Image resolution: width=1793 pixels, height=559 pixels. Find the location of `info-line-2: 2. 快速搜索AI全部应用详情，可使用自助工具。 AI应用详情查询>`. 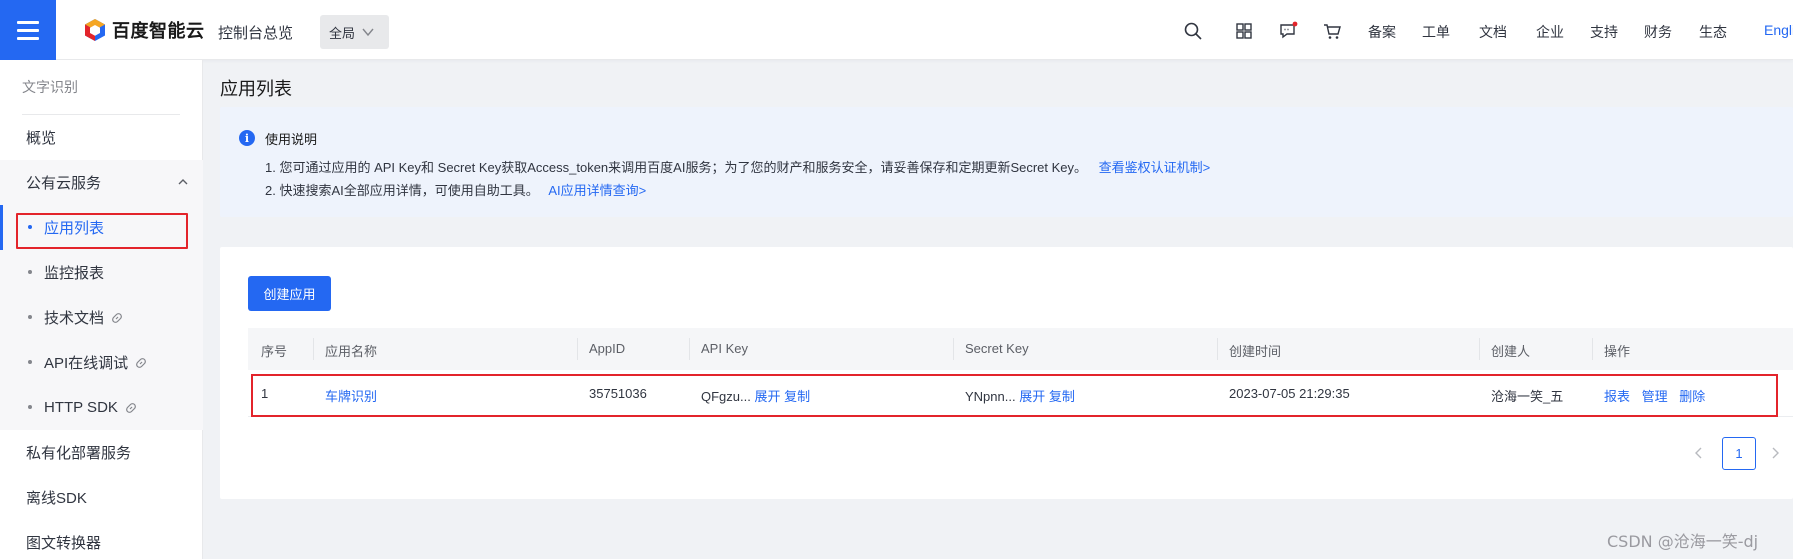

info-line-2: 2. 快速搜索AI全部应用详情，可使用自助工具。 AI应用详情查询> is located at coordinates (455, 189).